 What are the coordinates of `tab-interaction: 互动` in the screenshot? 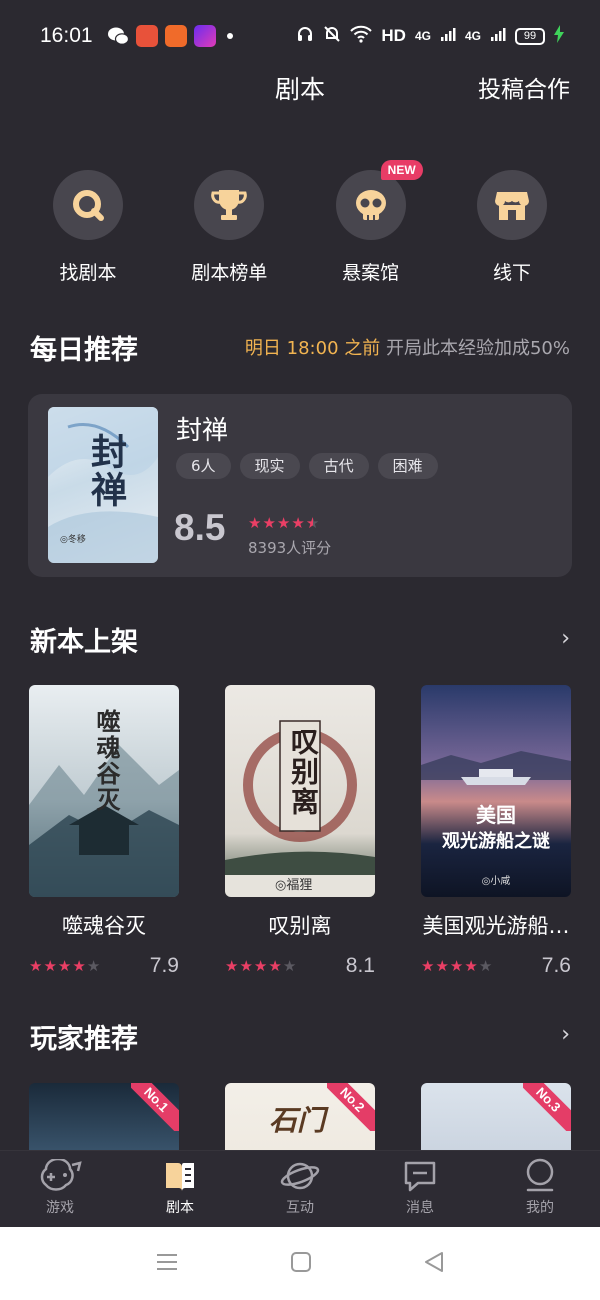 It's located at (300, 1189).